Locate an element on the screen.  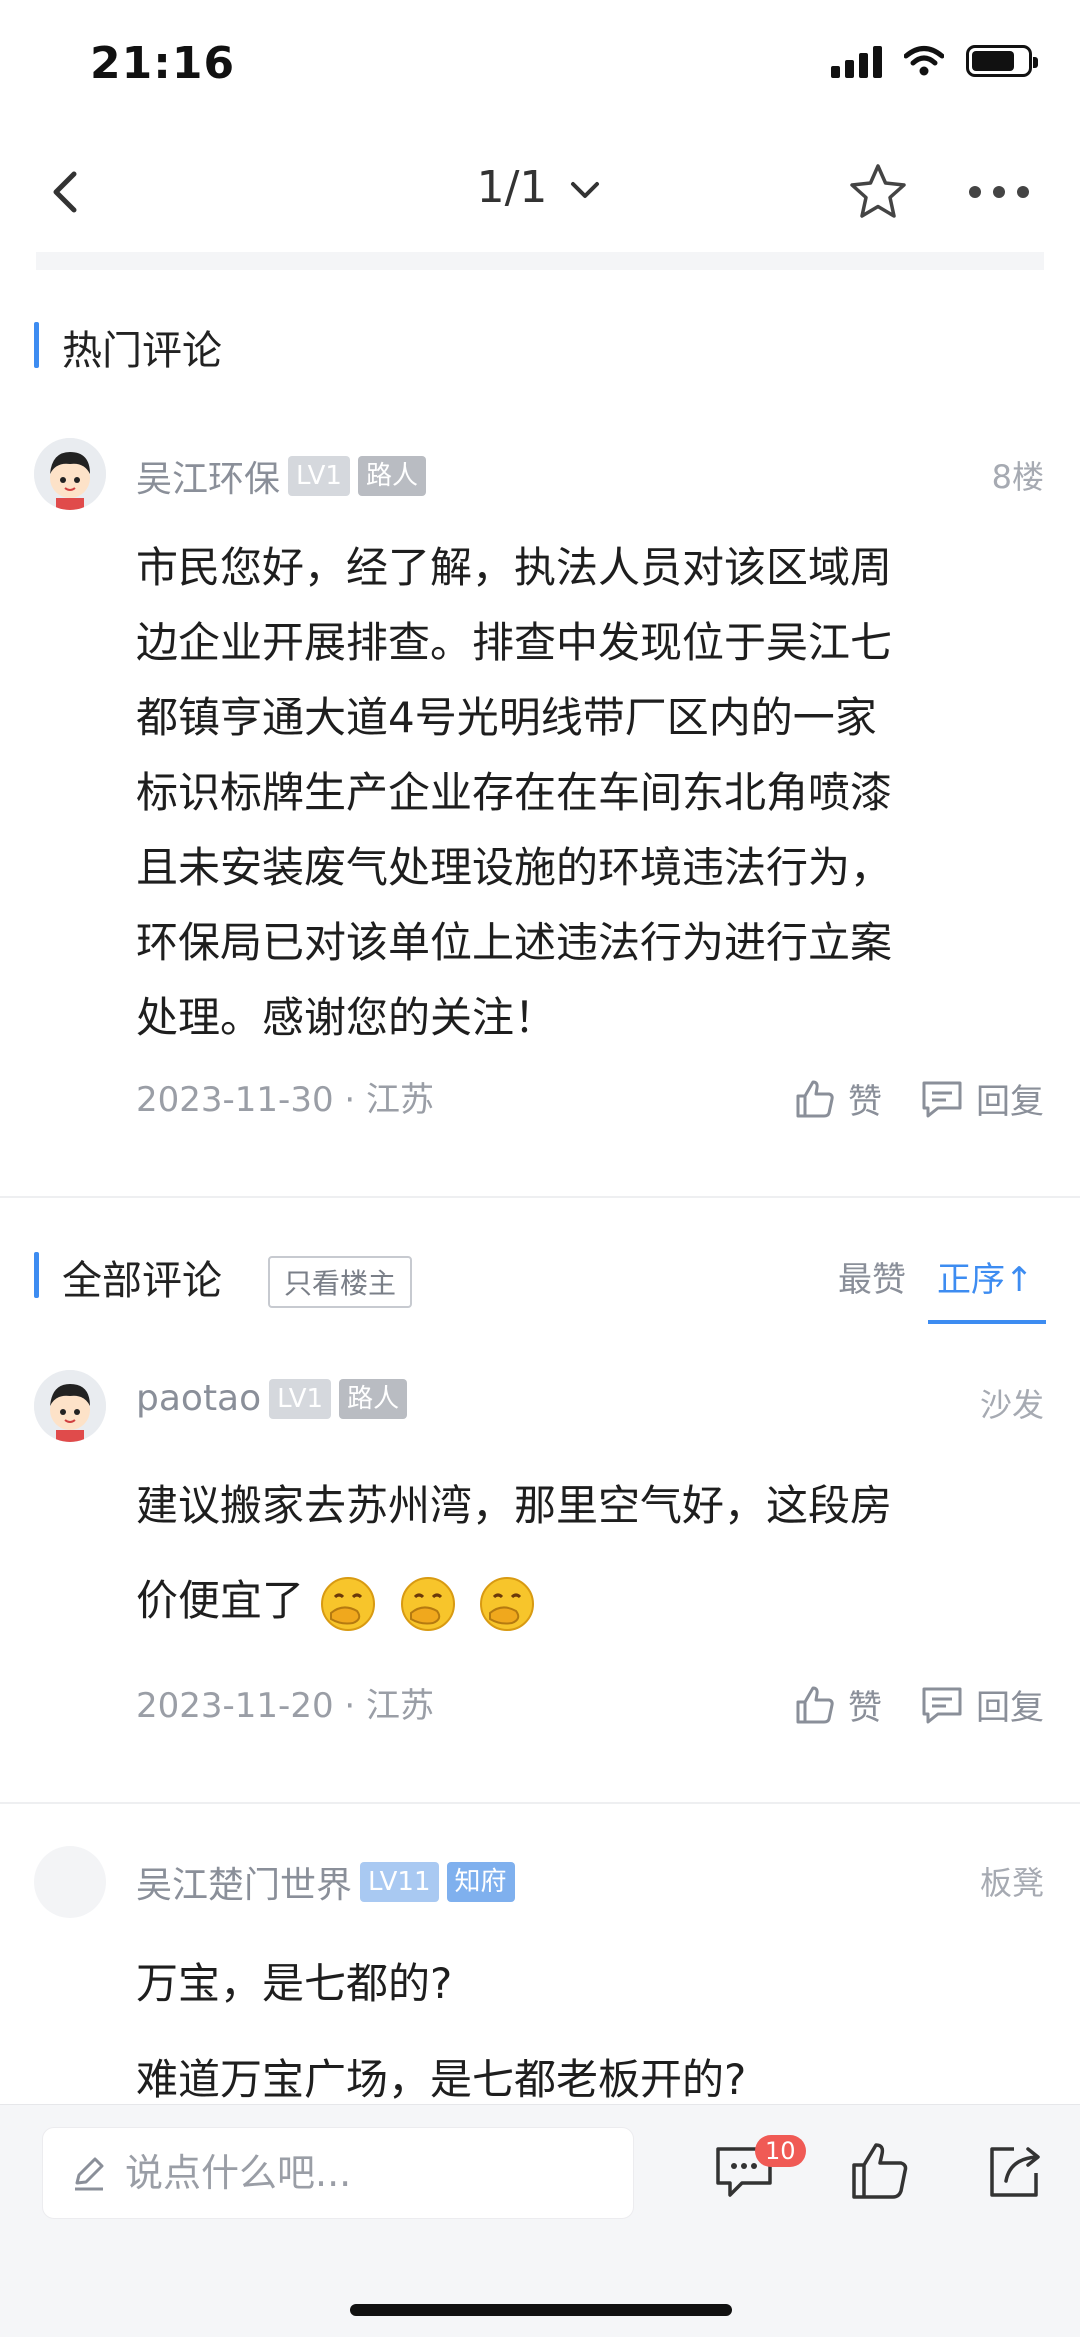
comment-date: 2023-11-20 is located at coordinates (235, 1706).